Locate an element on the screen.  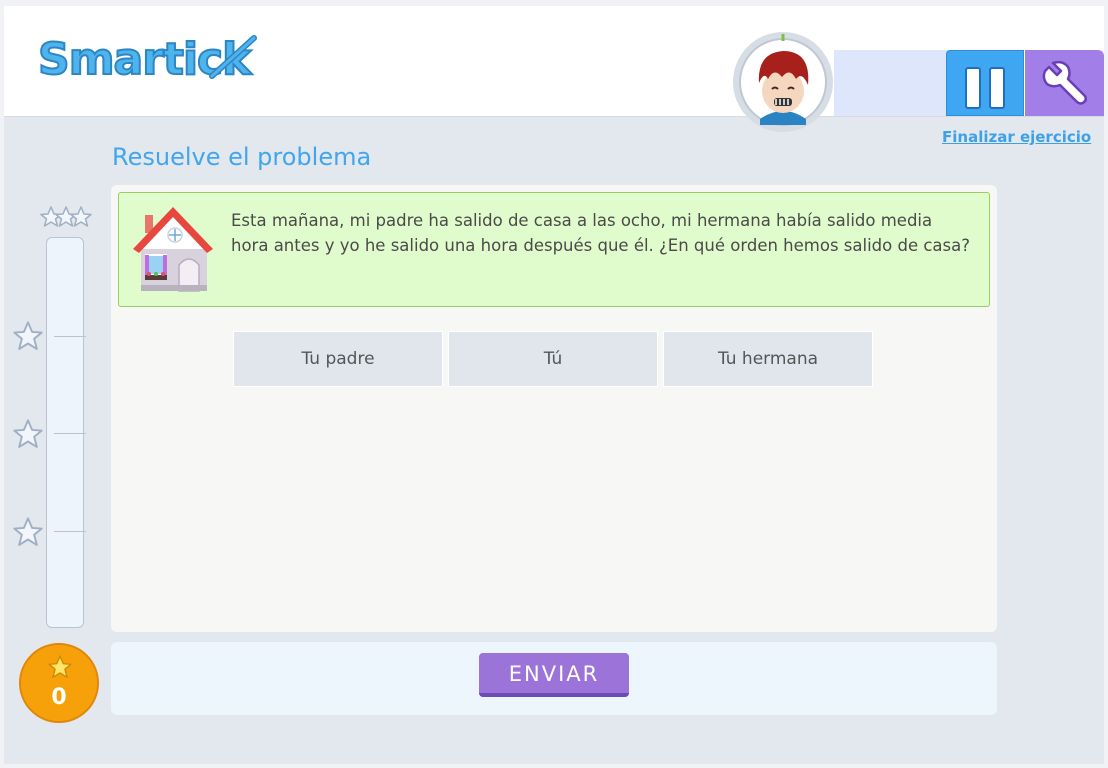
order-card-tu: Tú is located at coordinates (553, 359).